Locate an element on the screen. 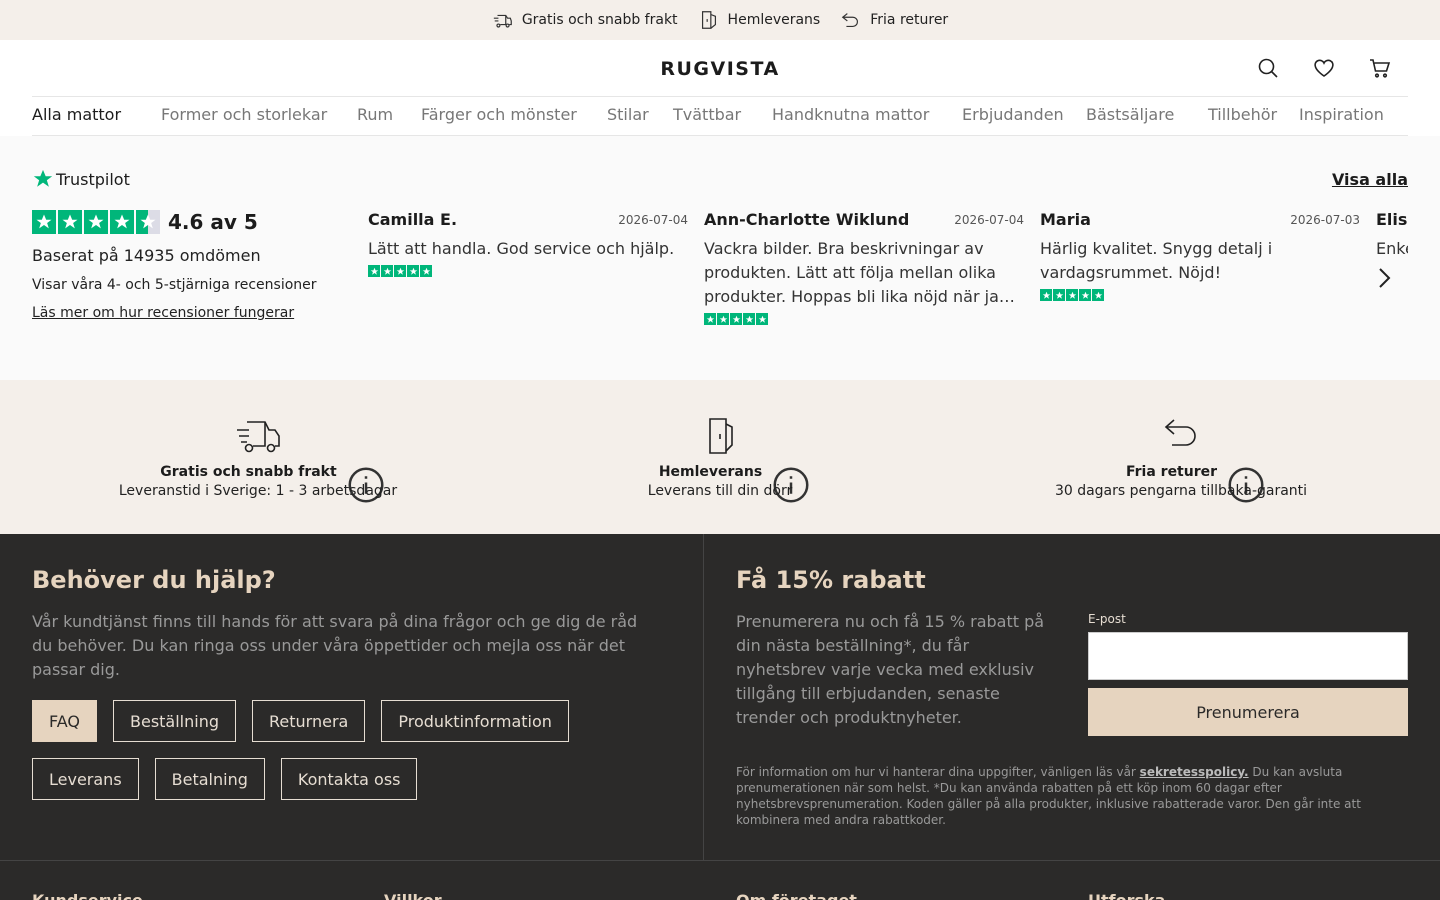 This screenshot has width=1440, height=900. nav-item-erbjudanden: Erbjudanden is located at coordinates (1013, 114).